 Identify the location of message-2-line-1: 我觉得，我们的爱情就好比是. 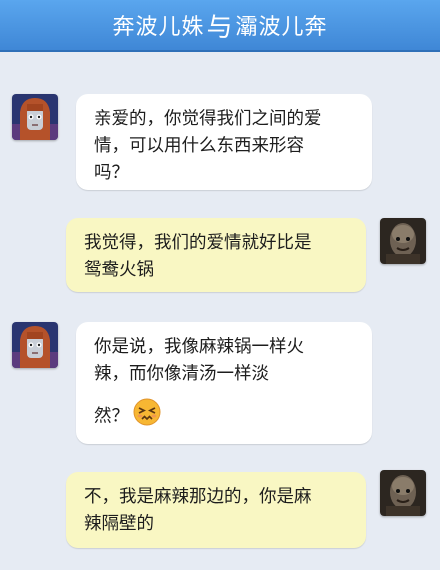
(198, 243).